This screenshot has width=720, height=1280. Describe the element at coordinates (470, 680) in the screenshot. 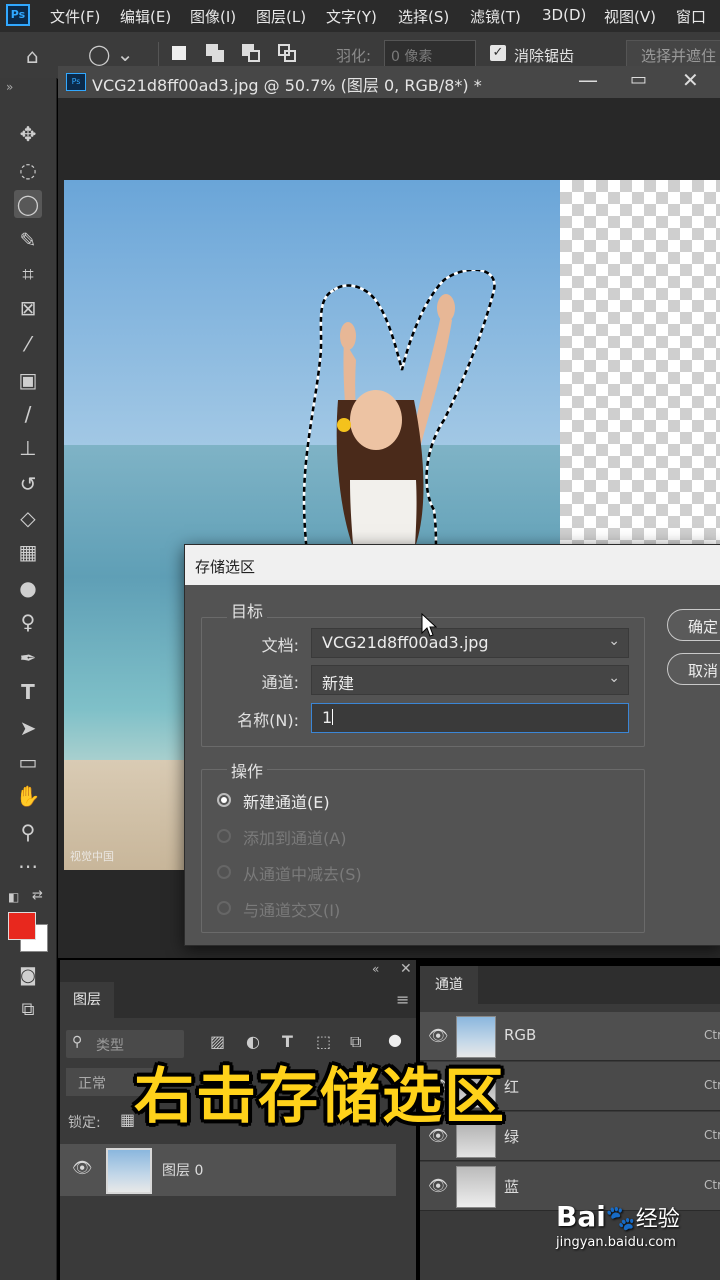

I see `channel-select: 新建 ⌄` at that location.